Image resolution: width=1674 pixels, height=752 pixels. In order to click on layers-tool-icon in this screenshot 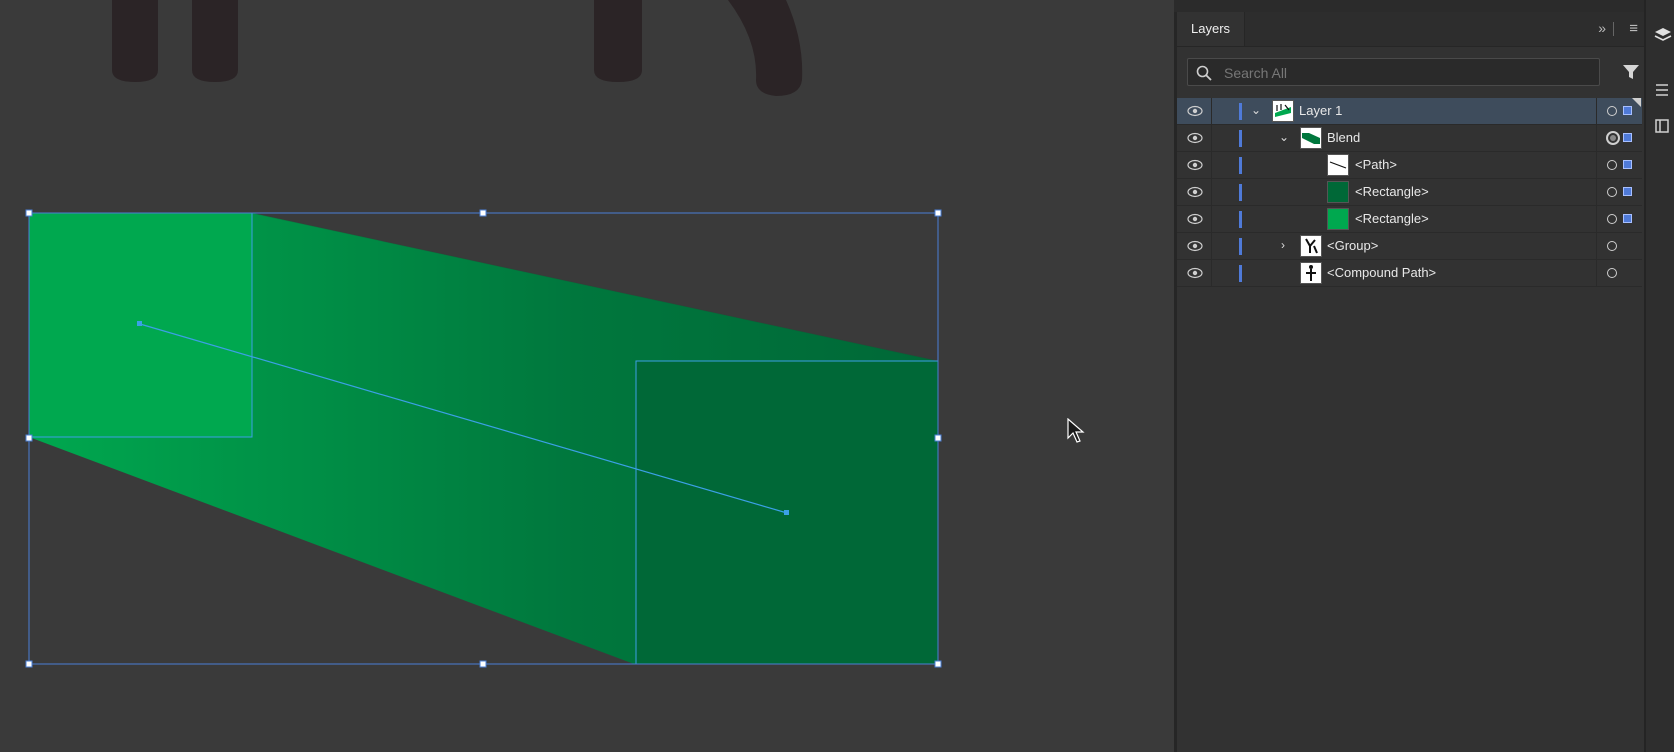, I will do `click(1663, 35)`.